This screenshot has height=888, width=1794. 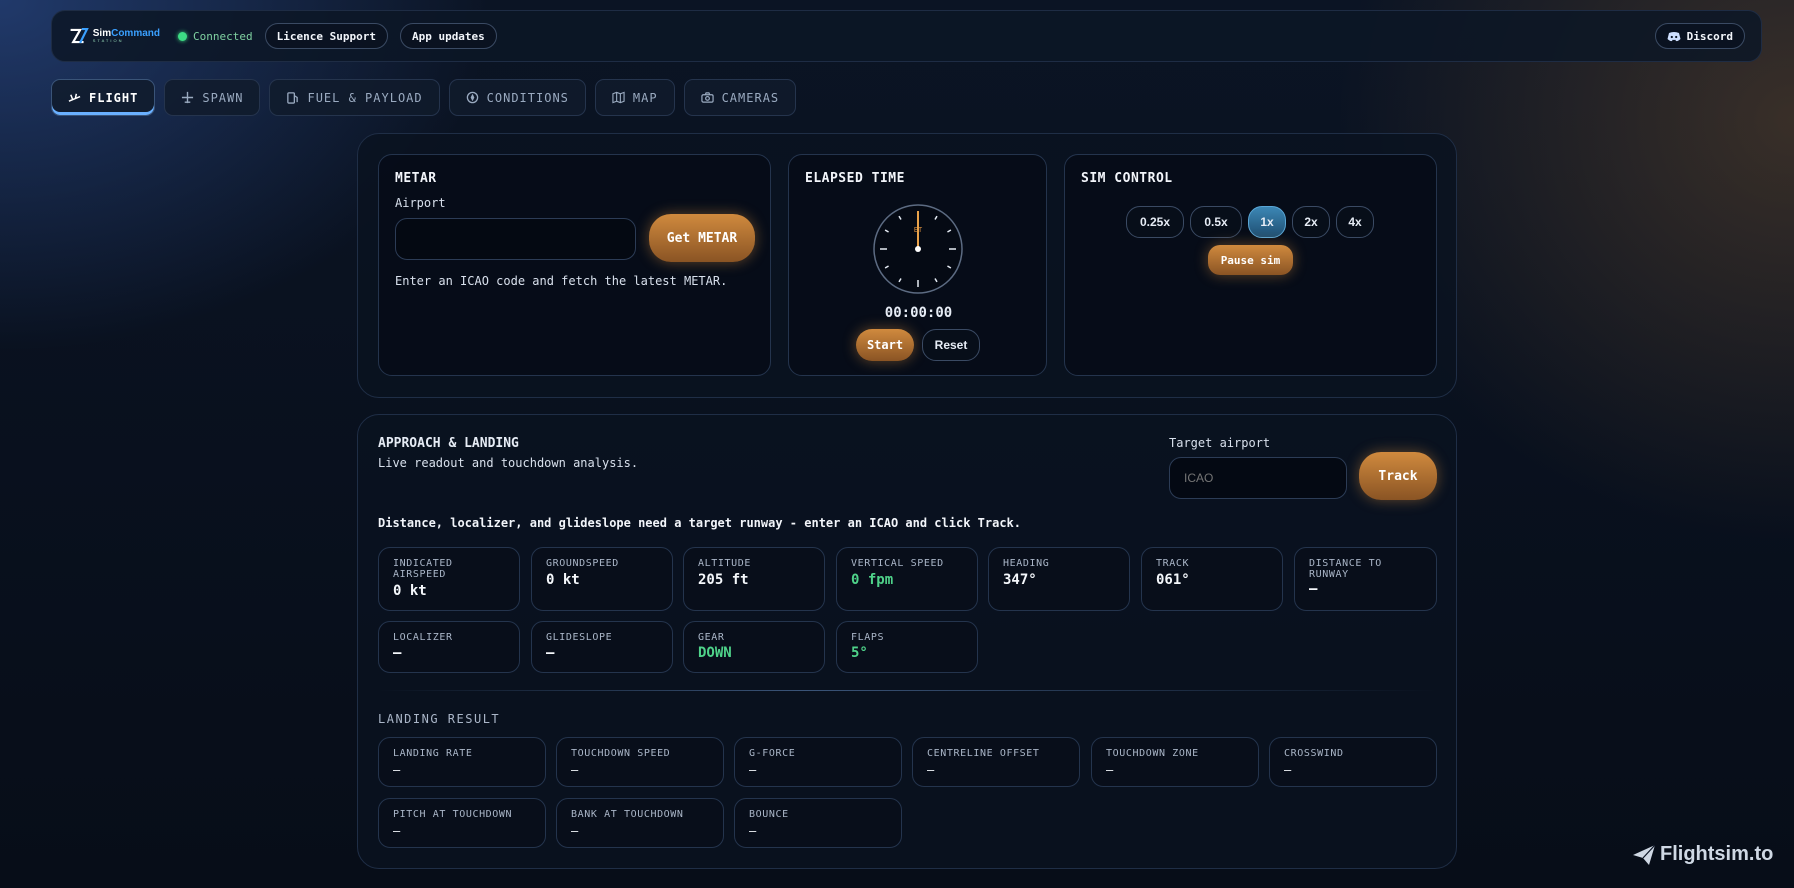 What do you see at coordinates (416, 178) in the screenshot?
I see `metar-title: METAR` at bounding box center [416, 178].